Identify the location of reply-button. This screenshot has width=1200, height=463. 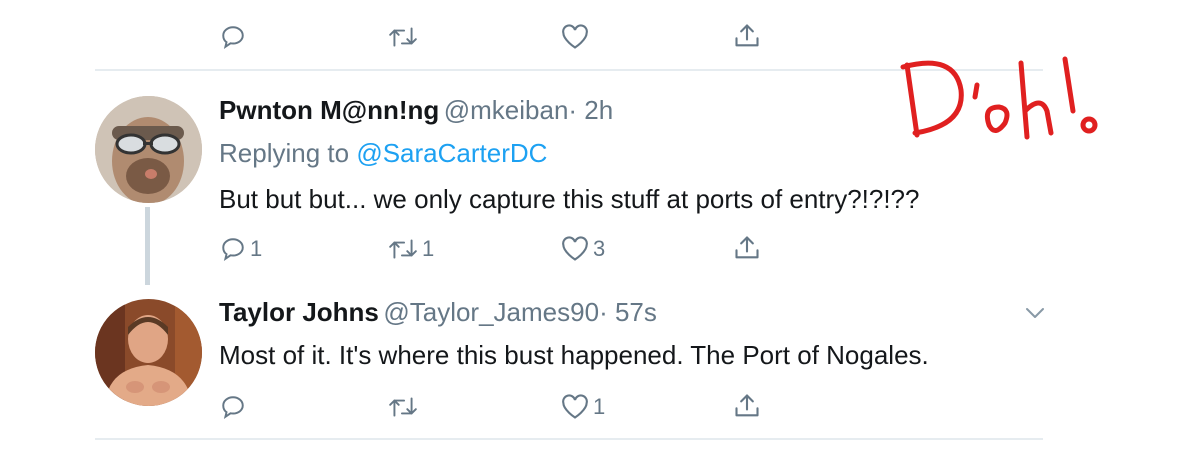
(235, 407).